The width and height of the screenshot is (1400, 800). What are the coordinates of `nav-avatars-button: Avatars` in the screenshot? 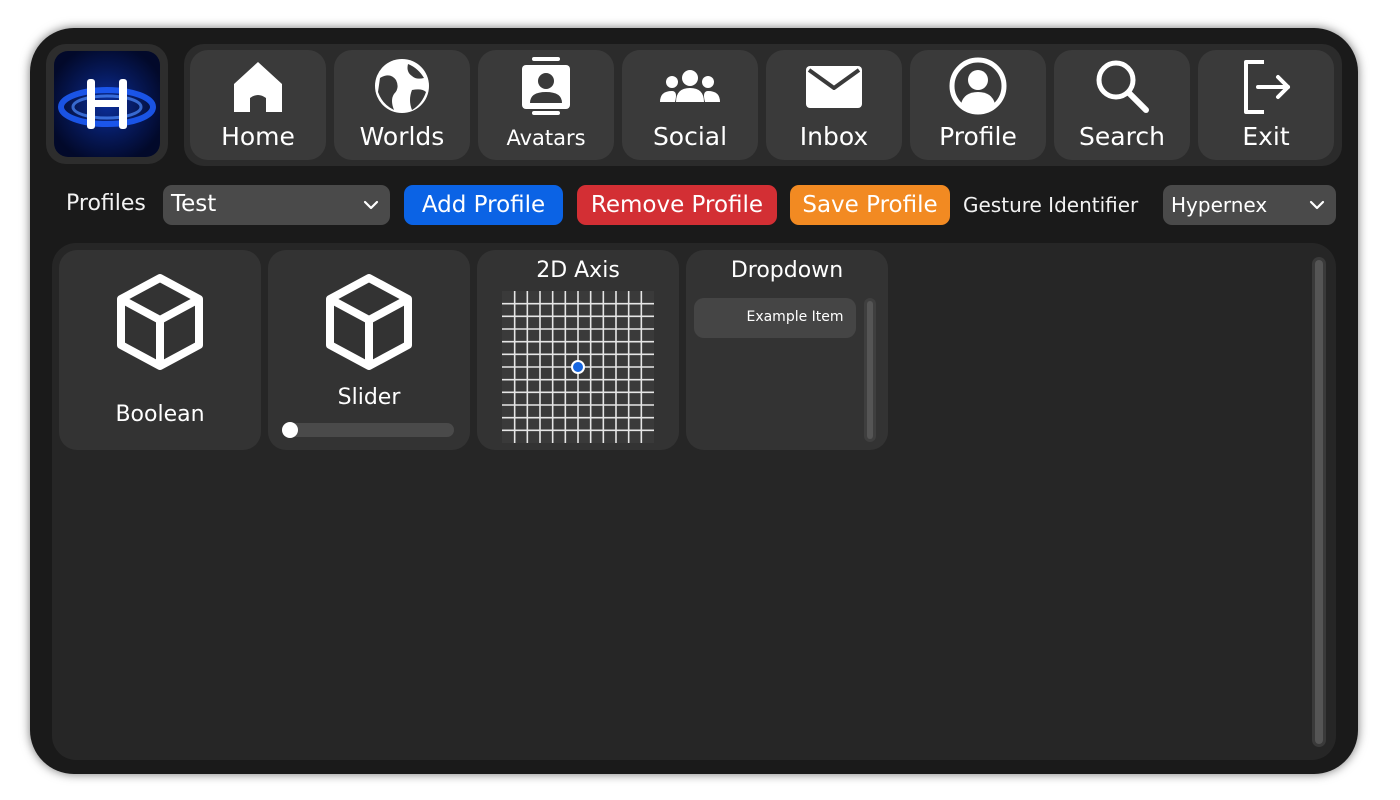 It's located at (546, 105).